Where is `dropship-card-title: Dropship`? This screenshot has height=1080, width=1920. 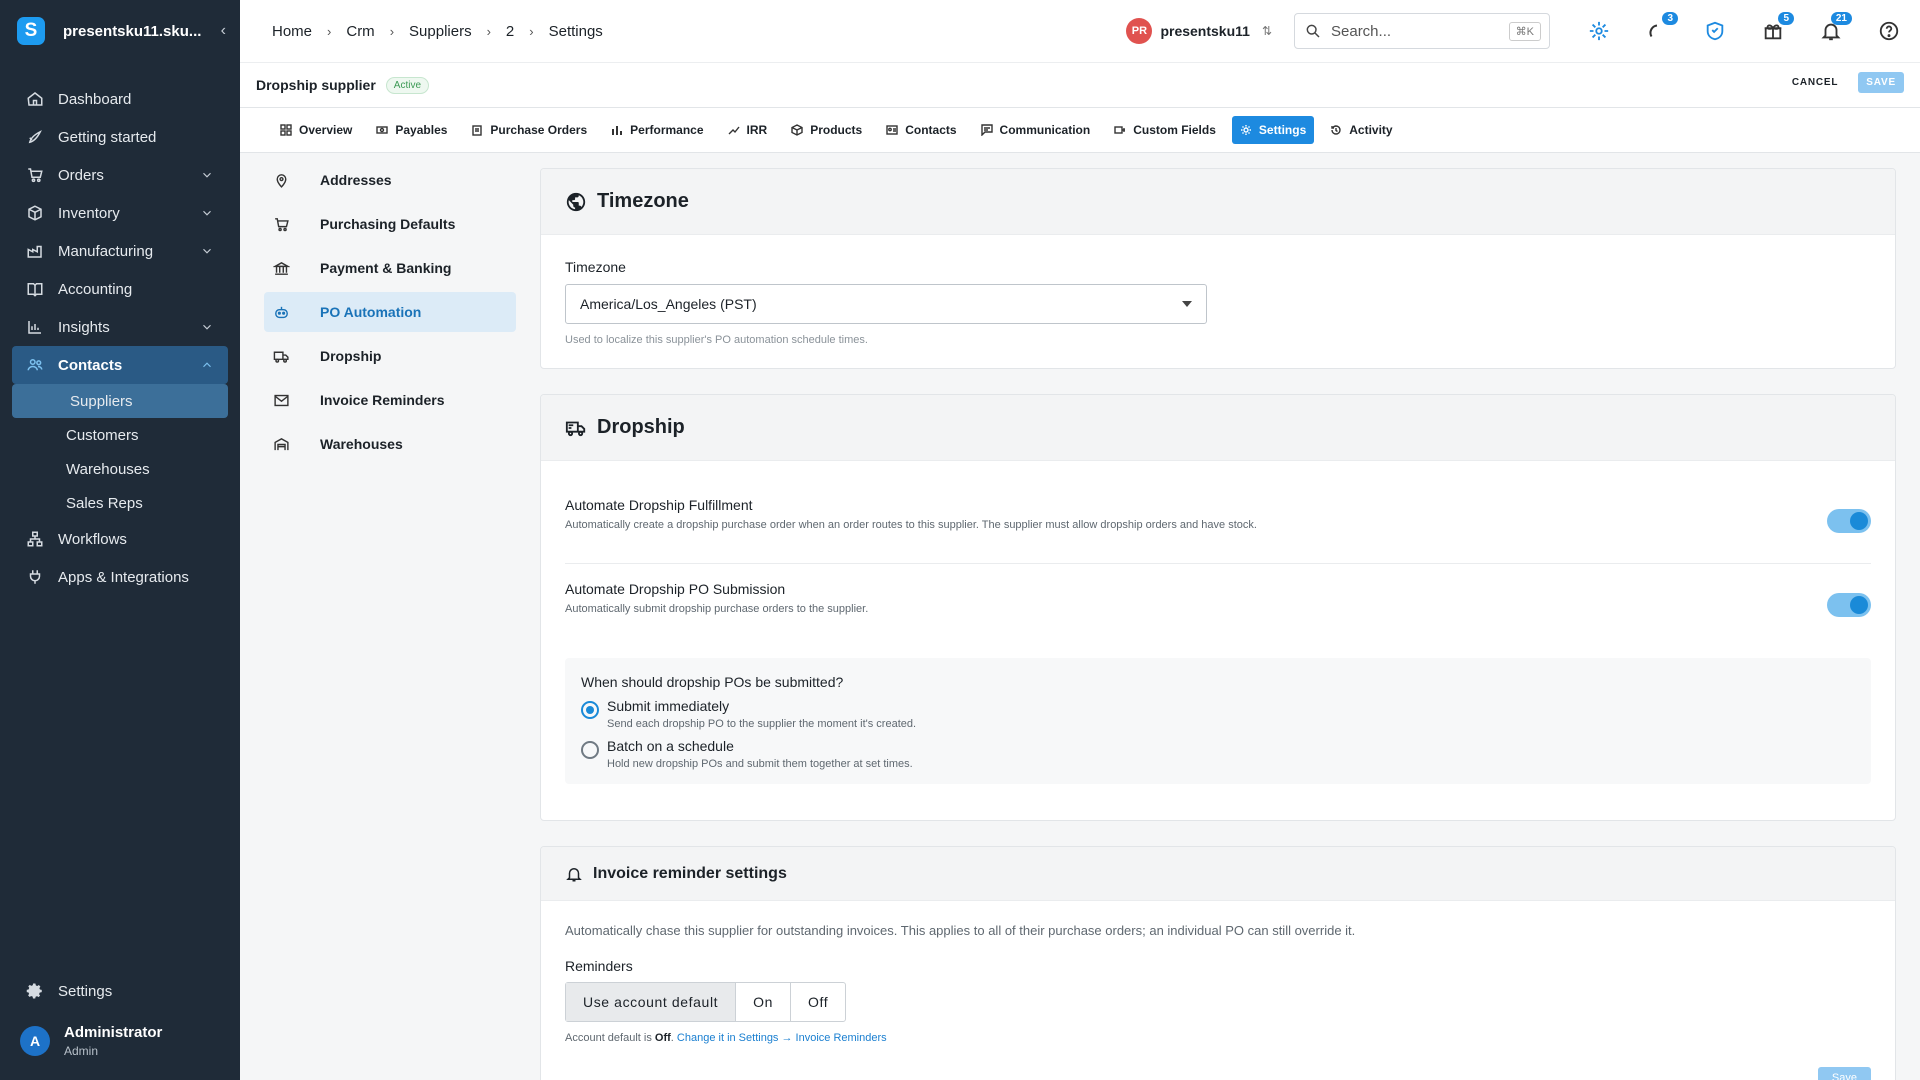
dropship-card-title: Dropship is located at coordinates (641, 427).